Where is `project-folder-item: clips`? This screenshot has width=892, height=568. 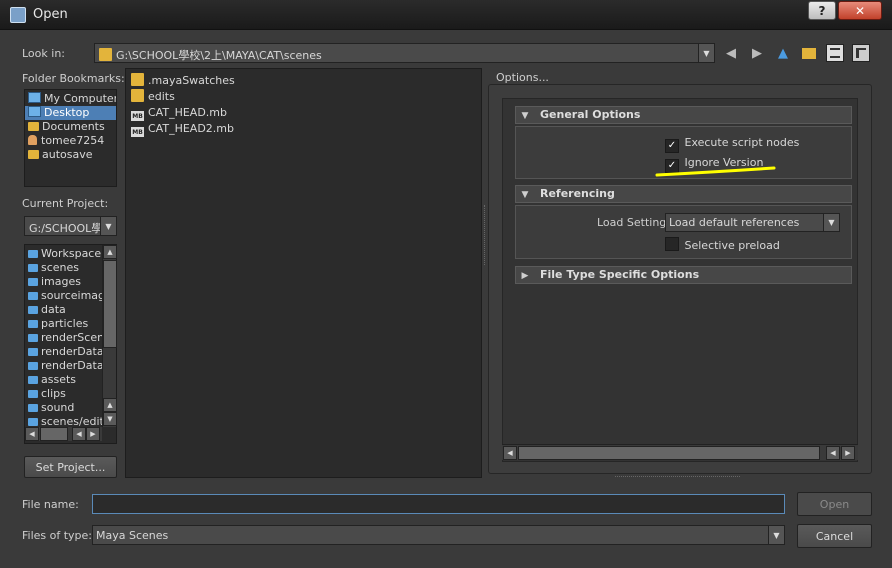 project-folder-item: clips is located at coordinates (63, 394).